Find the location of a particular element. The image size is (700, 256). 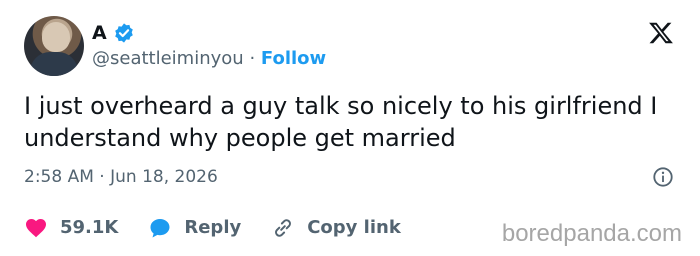

info-icon is located at coordinates (663, 177).